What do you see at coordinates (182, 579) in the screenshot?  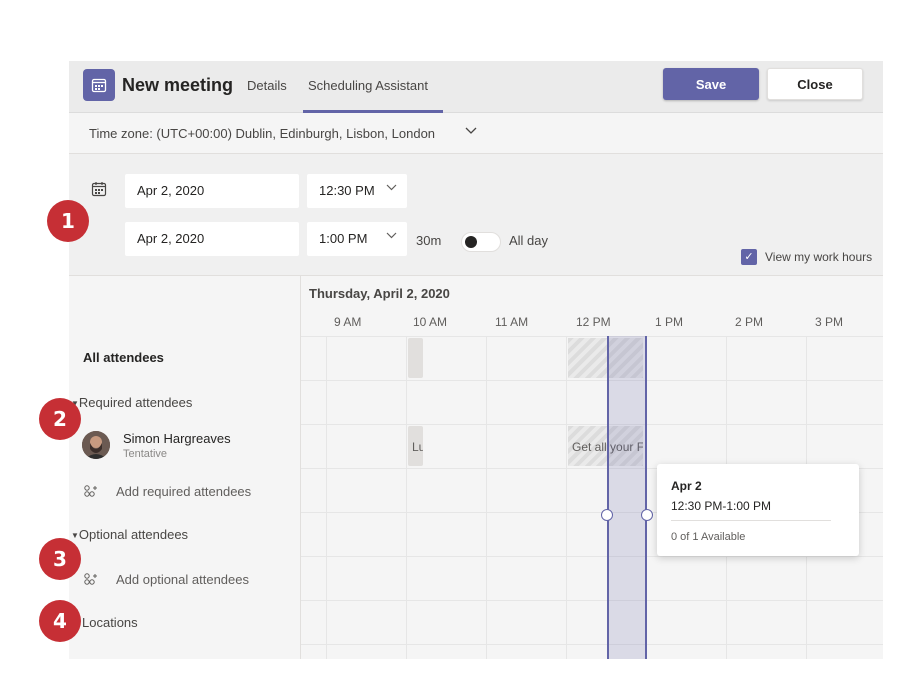 I see `add-optional-attendees-link: Add optional attendees` at bounding box center [182, 579].